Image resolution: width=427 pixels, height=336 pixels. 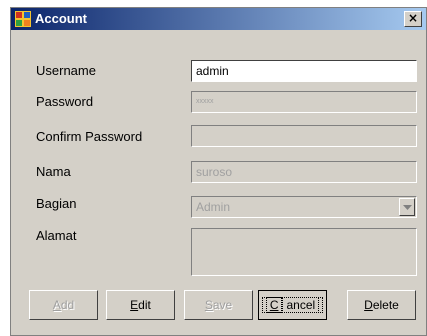 What do you see at coordinates (304, 71) in the screenshot?
I see `username-field: admin` at bounding box center [304, 71].